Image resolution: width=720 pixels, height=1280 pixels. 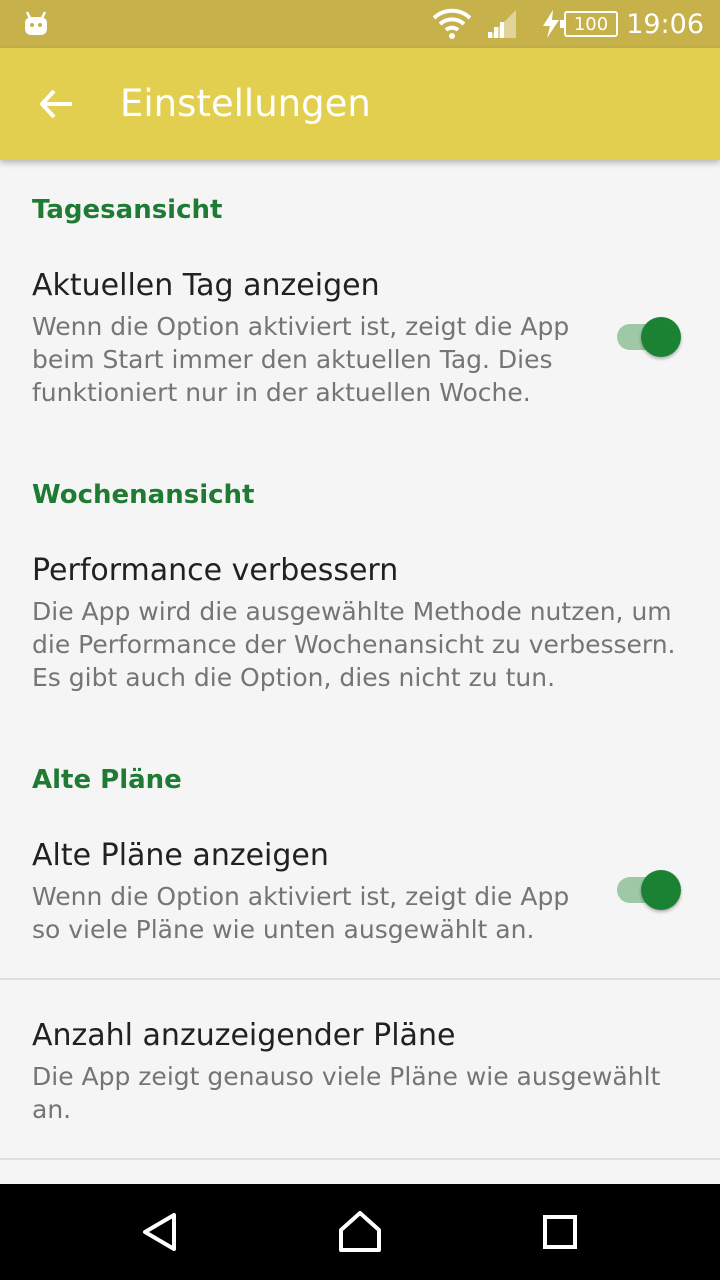 What do you see at coordinates (143, 495) in the screenshot?
I see `category-wochenansicht: Wochenansicht` at bounding box center [143, 495].